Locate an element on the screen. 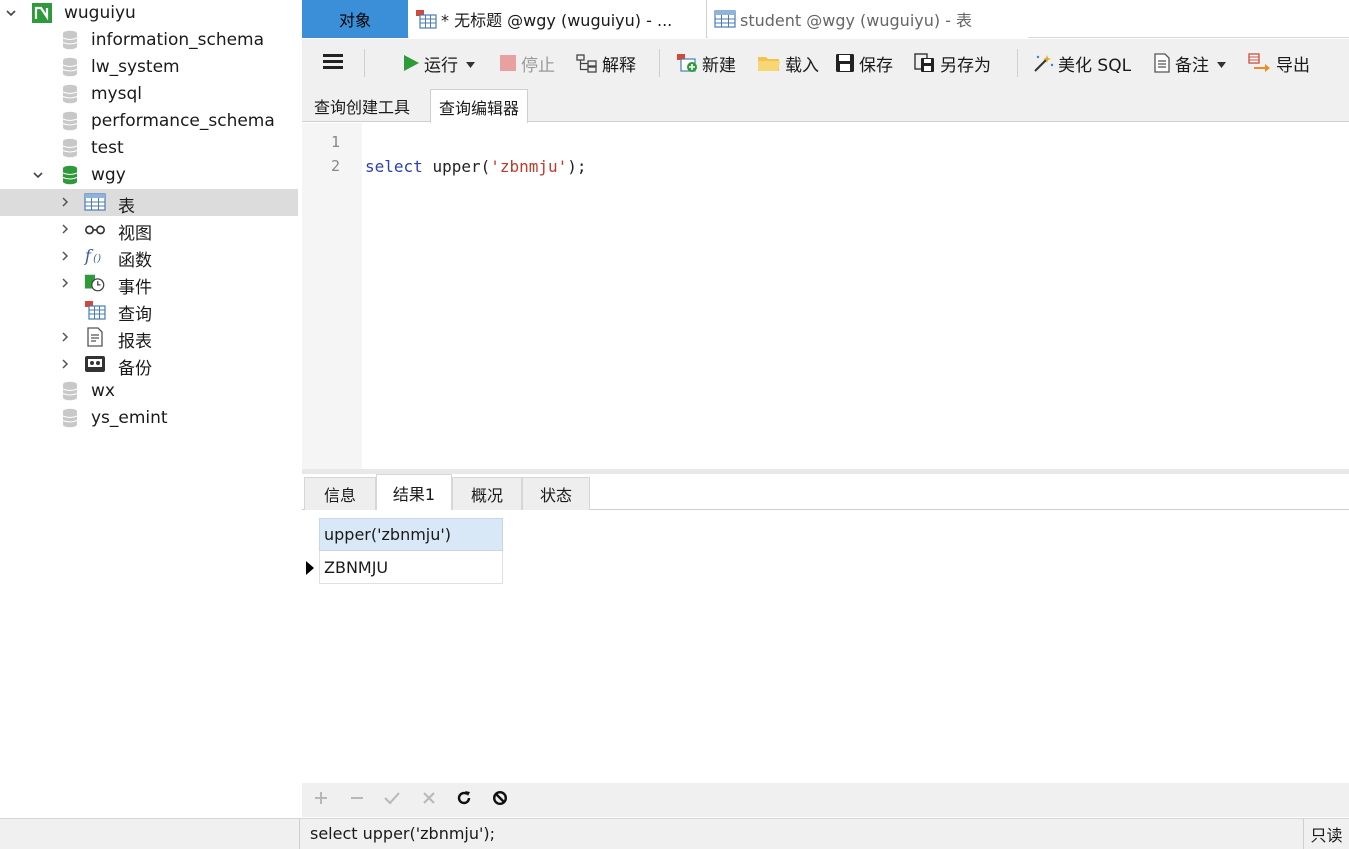 The width and height of the screenshot is (1349, 849). save-as-icon is located at coordinates (925, 63).